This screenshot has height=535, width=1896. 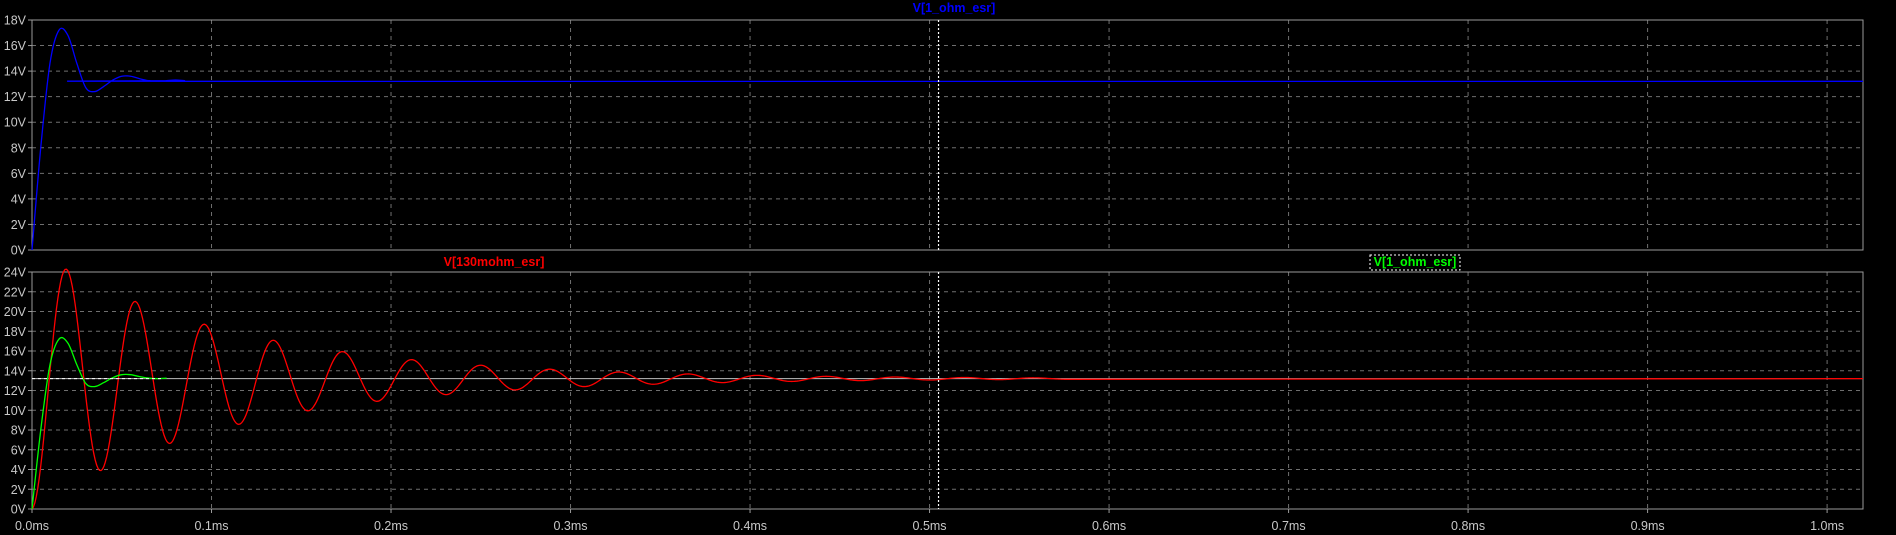 I want to click on x-tick-label: 0.0ms, so click(x=32, y=526).